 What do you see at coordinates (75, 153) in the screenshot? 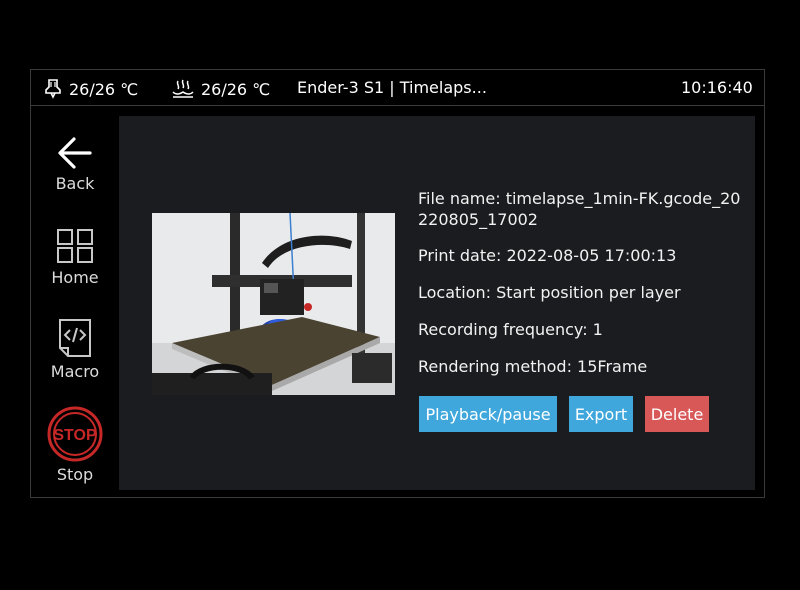
I see `arrow-left-icon` at bounding box center [75, 153].